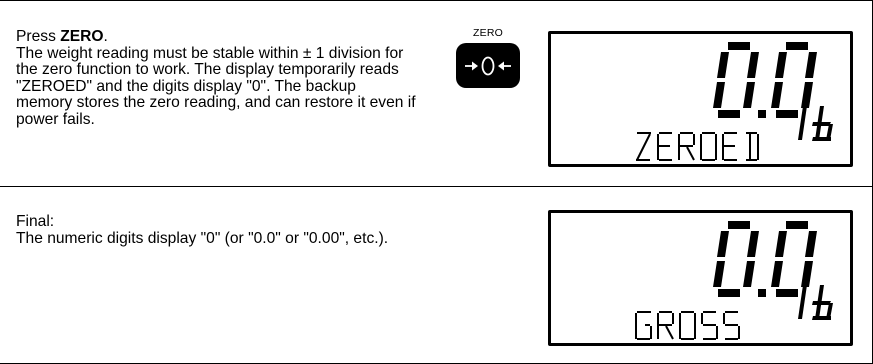 The width and height of the screenshot is (873, 364). What do you see at coordinates (488, 65) in the screenshot?
I see `zero-key-icon` at bounding box center [488, 65].